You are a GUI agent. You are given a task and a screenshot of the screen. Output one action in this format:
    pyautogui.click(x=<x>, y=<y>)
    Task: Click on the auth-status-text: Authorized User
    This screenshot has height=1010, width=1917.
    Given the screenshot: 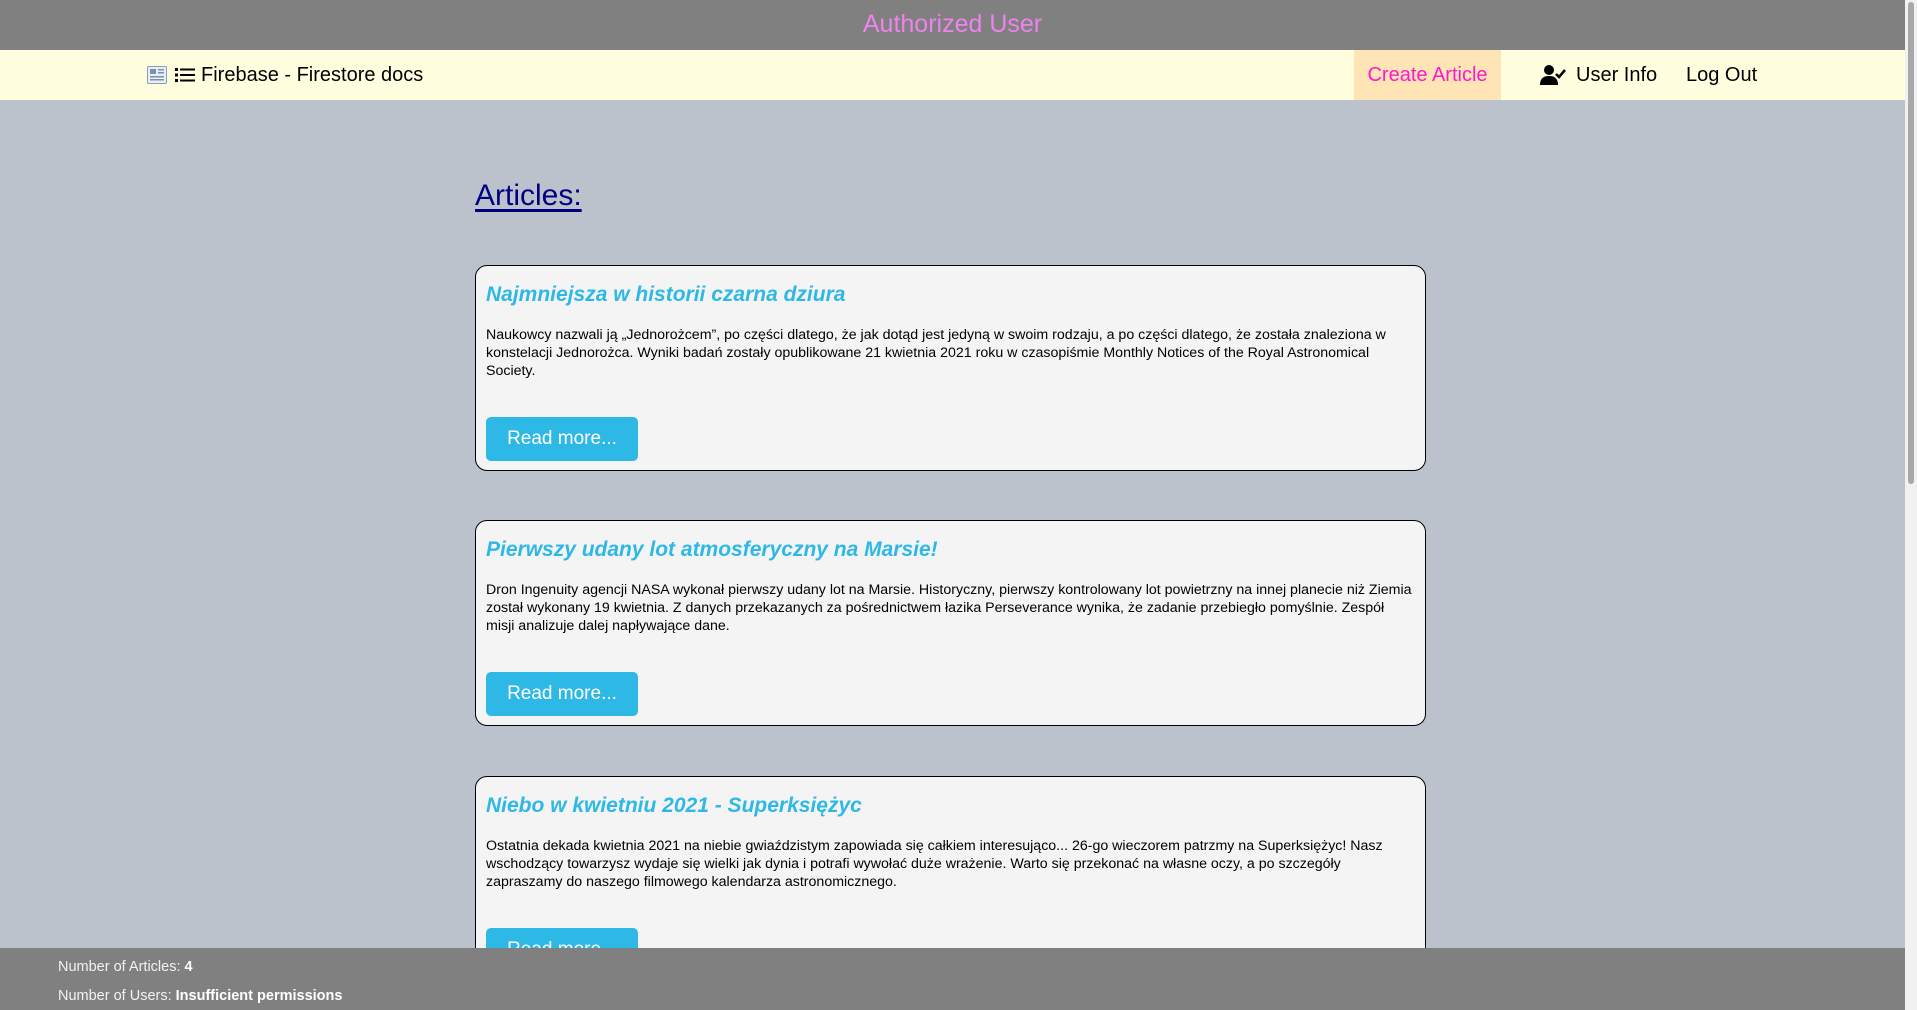 What is the action you would take?
    pyautogui.click(x=952, y=23)
    